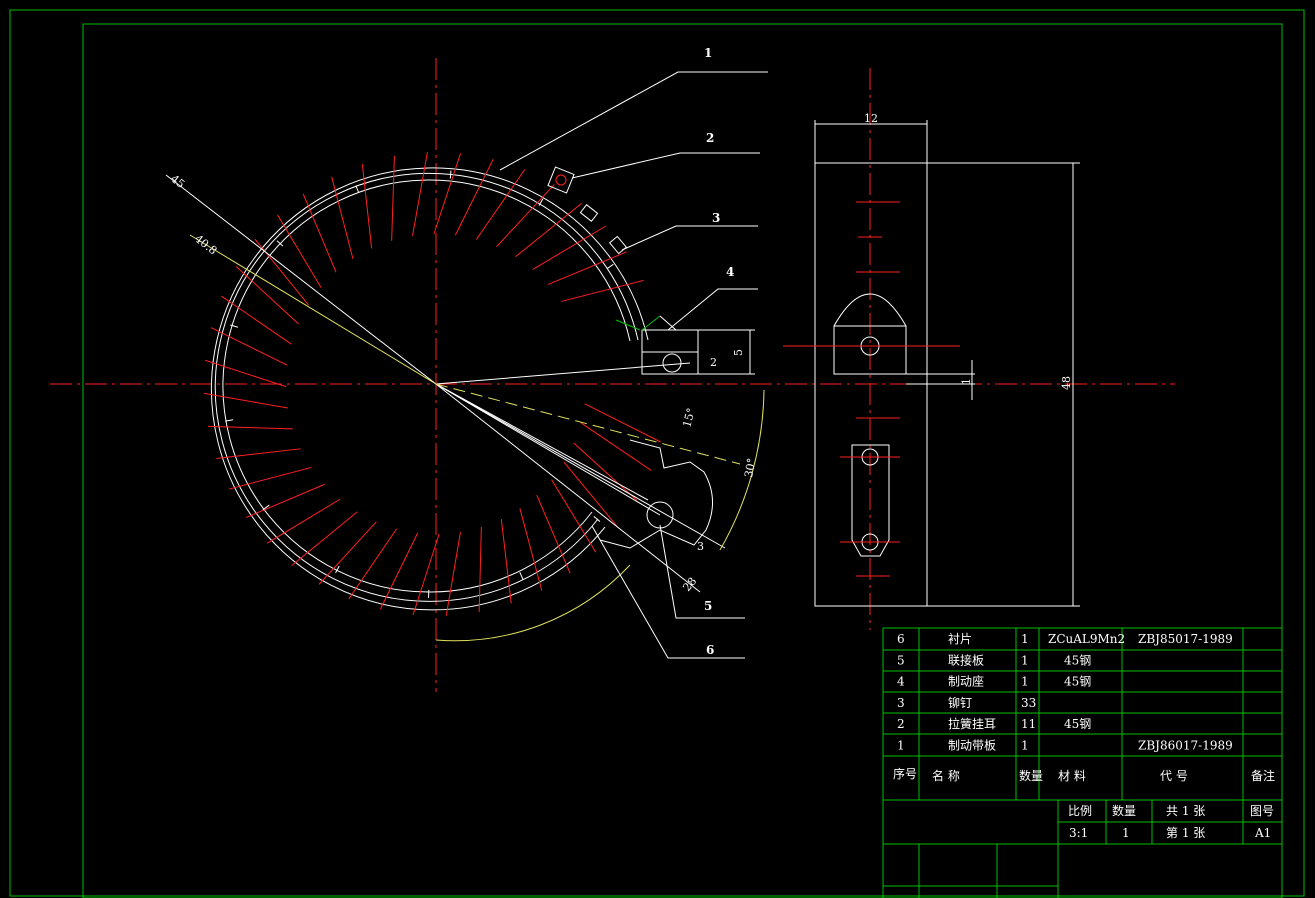  Describe the element at coordinates (972, 746) in the screenshot. I see `bom-cell-name: 制动带板` at that location.